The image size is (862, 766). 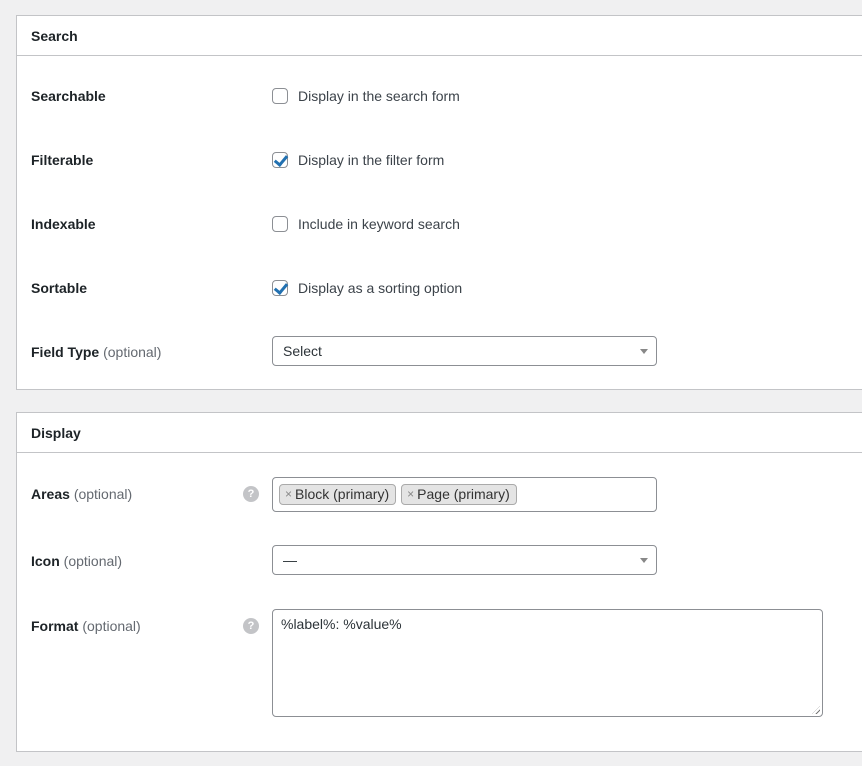 I want to click on areas-label: Areas (optional), so click(x=81, y=494).